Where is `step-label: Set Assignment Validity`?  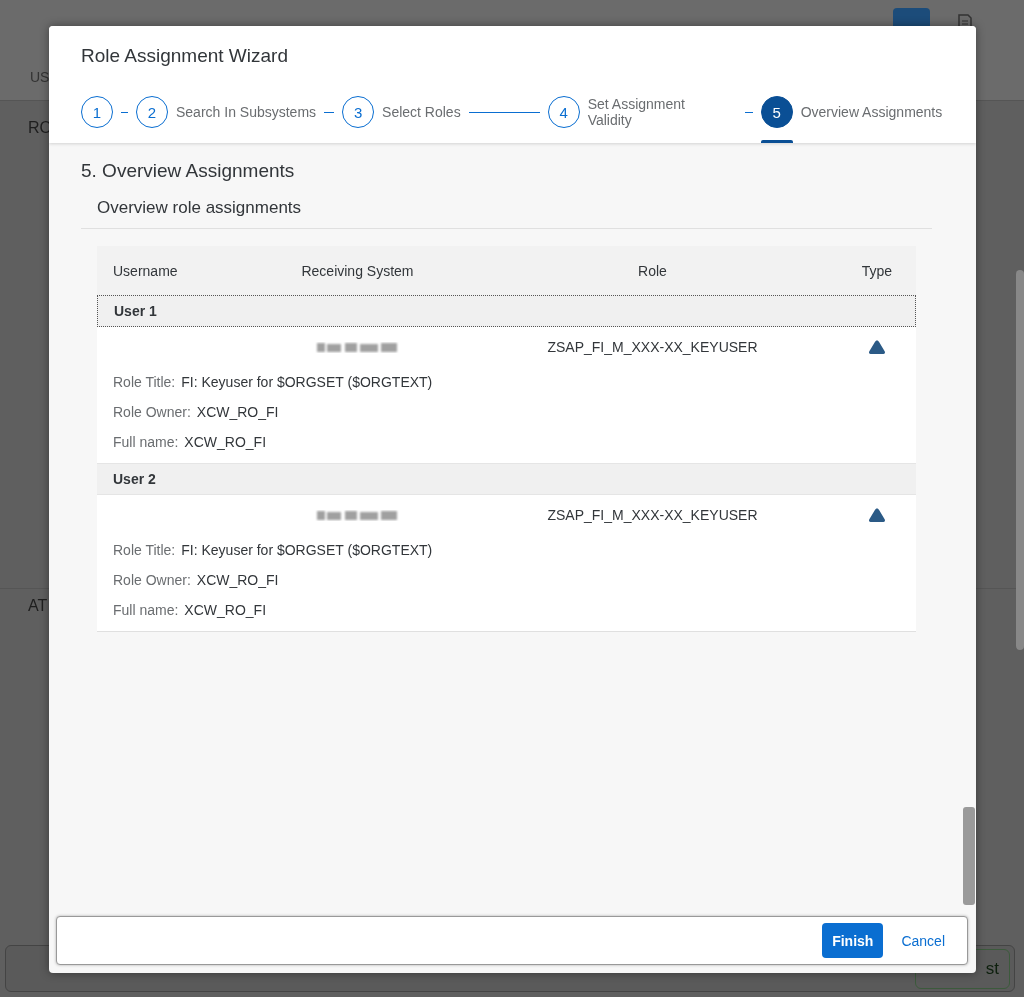 step-label: Set Assignment Validity is located at coordinates (640, 112).